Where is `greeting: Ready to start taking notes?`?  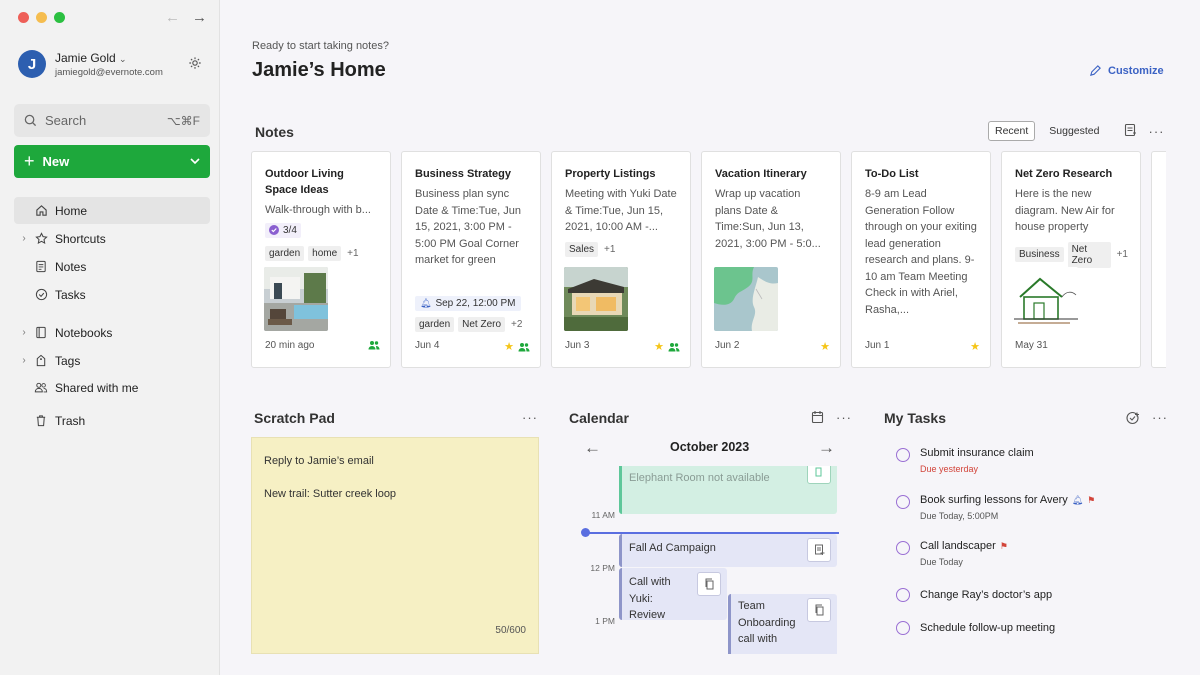 greeting: Ready to start taking notes? is located at coordinates (320, 46).